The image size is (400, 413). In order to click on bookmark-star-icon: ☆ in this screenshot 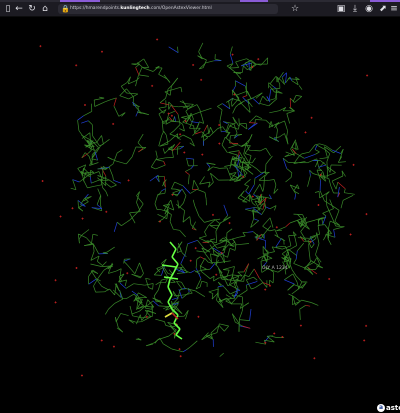, I will do `click(295, 9)`.